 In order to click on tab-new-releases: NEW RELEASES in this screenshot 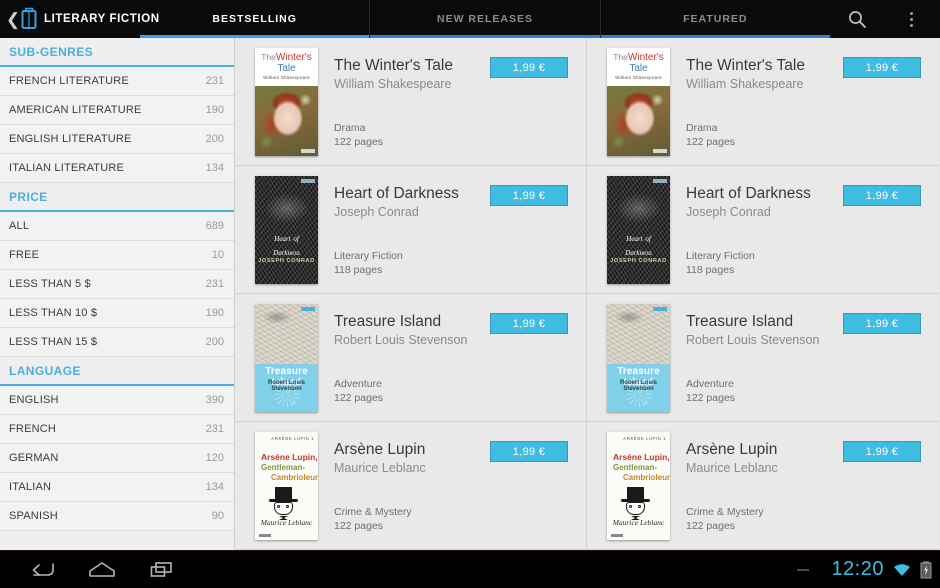, I will do `click(485, 19)`.